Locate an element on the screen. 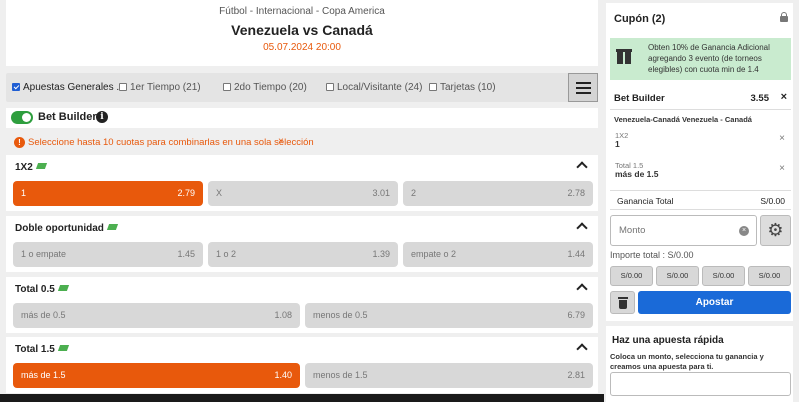  gain-label: Ganancia Total is located at coordinates (645, 201).